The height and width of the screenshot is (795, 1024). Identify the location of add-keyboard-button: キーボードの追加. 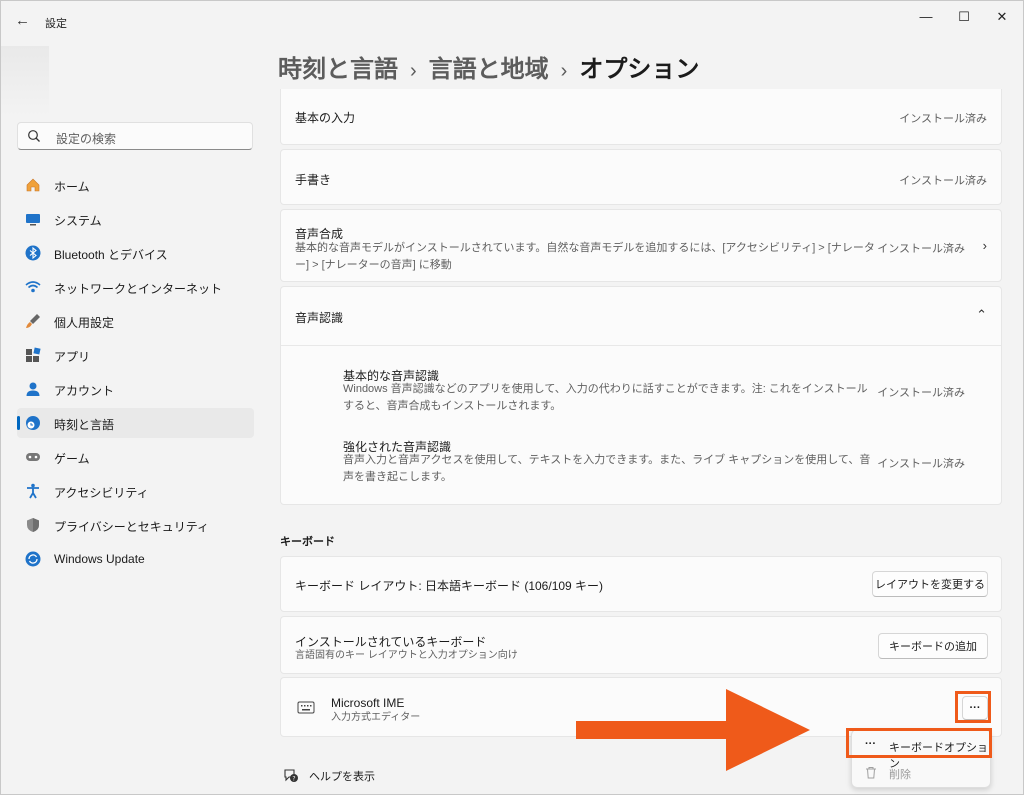
(933, 646).